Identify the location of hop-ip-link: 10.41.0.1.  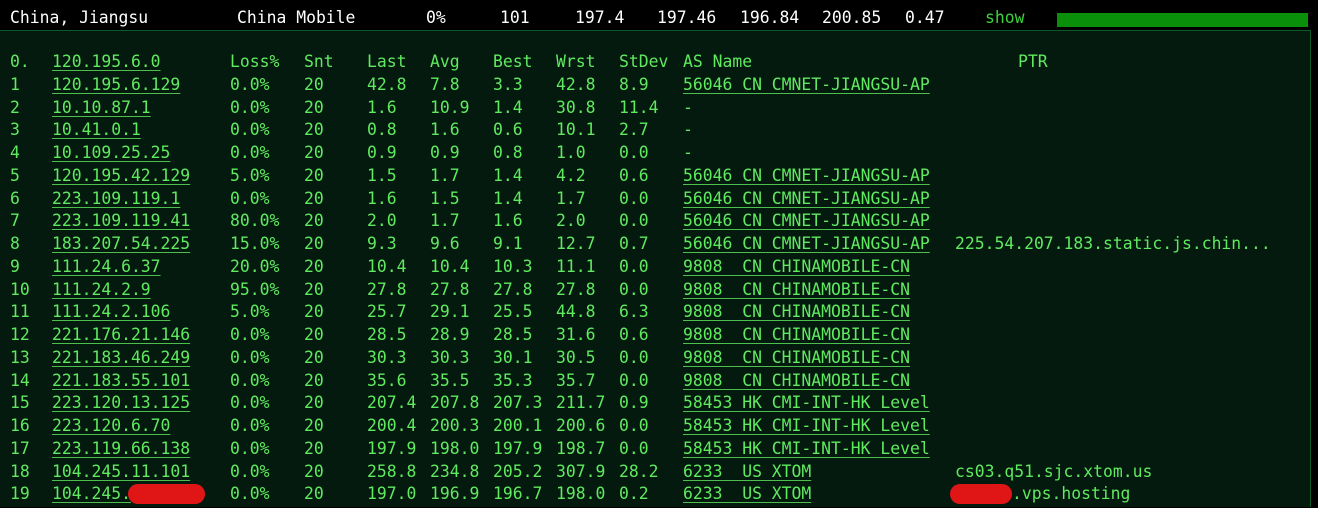
(96, 130).